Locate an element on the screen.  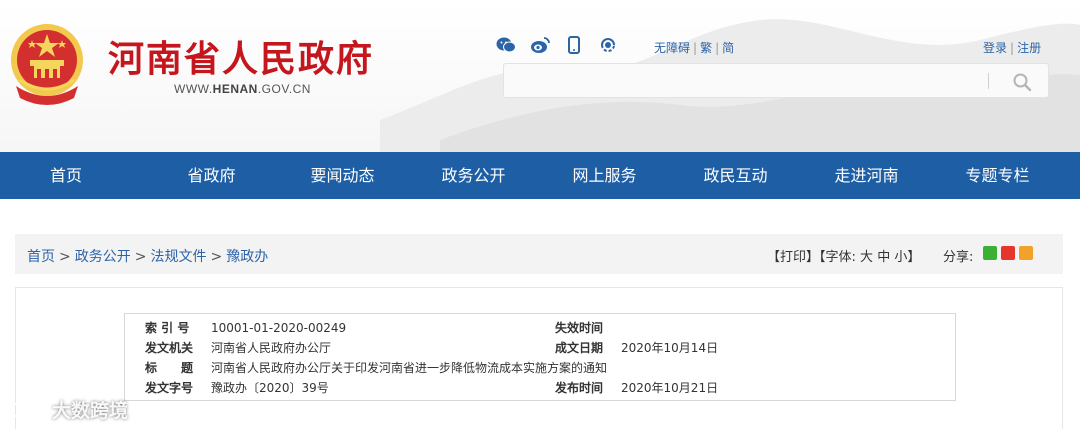
search-input is located at coordinates (744, 81).